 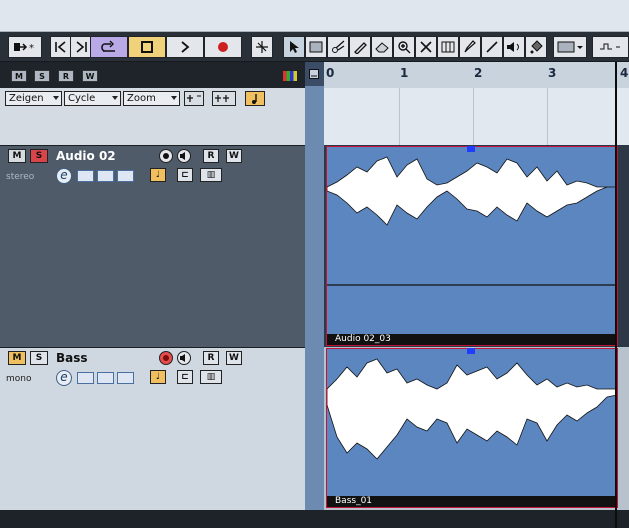 I want to click on filter-write-button: W, so click(x=90, y=76).